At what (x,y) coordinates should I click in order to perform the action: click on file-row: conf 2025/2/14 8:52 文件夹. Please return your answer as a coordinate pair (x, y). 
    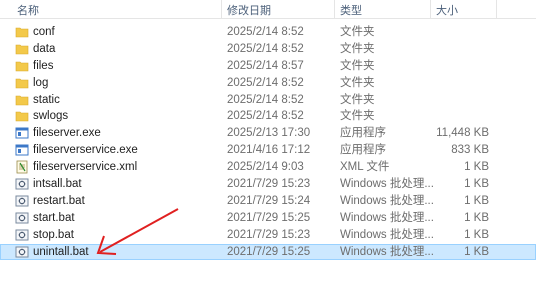
    Looking at the image, I should click on (268, 32).